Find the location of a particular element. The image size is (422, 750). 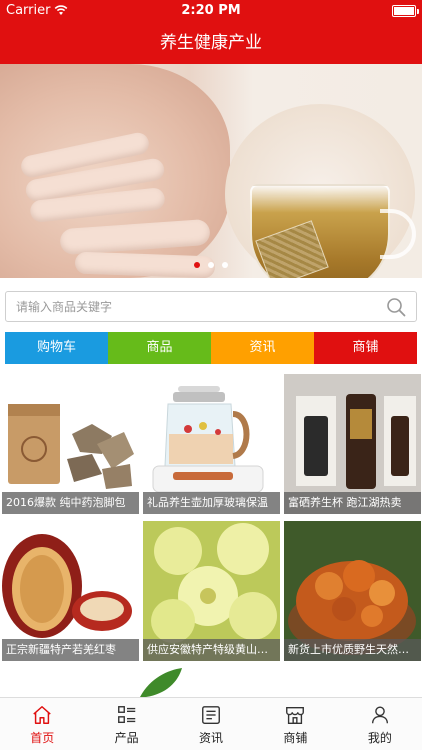

search-box is located at coordinates (211, 306).